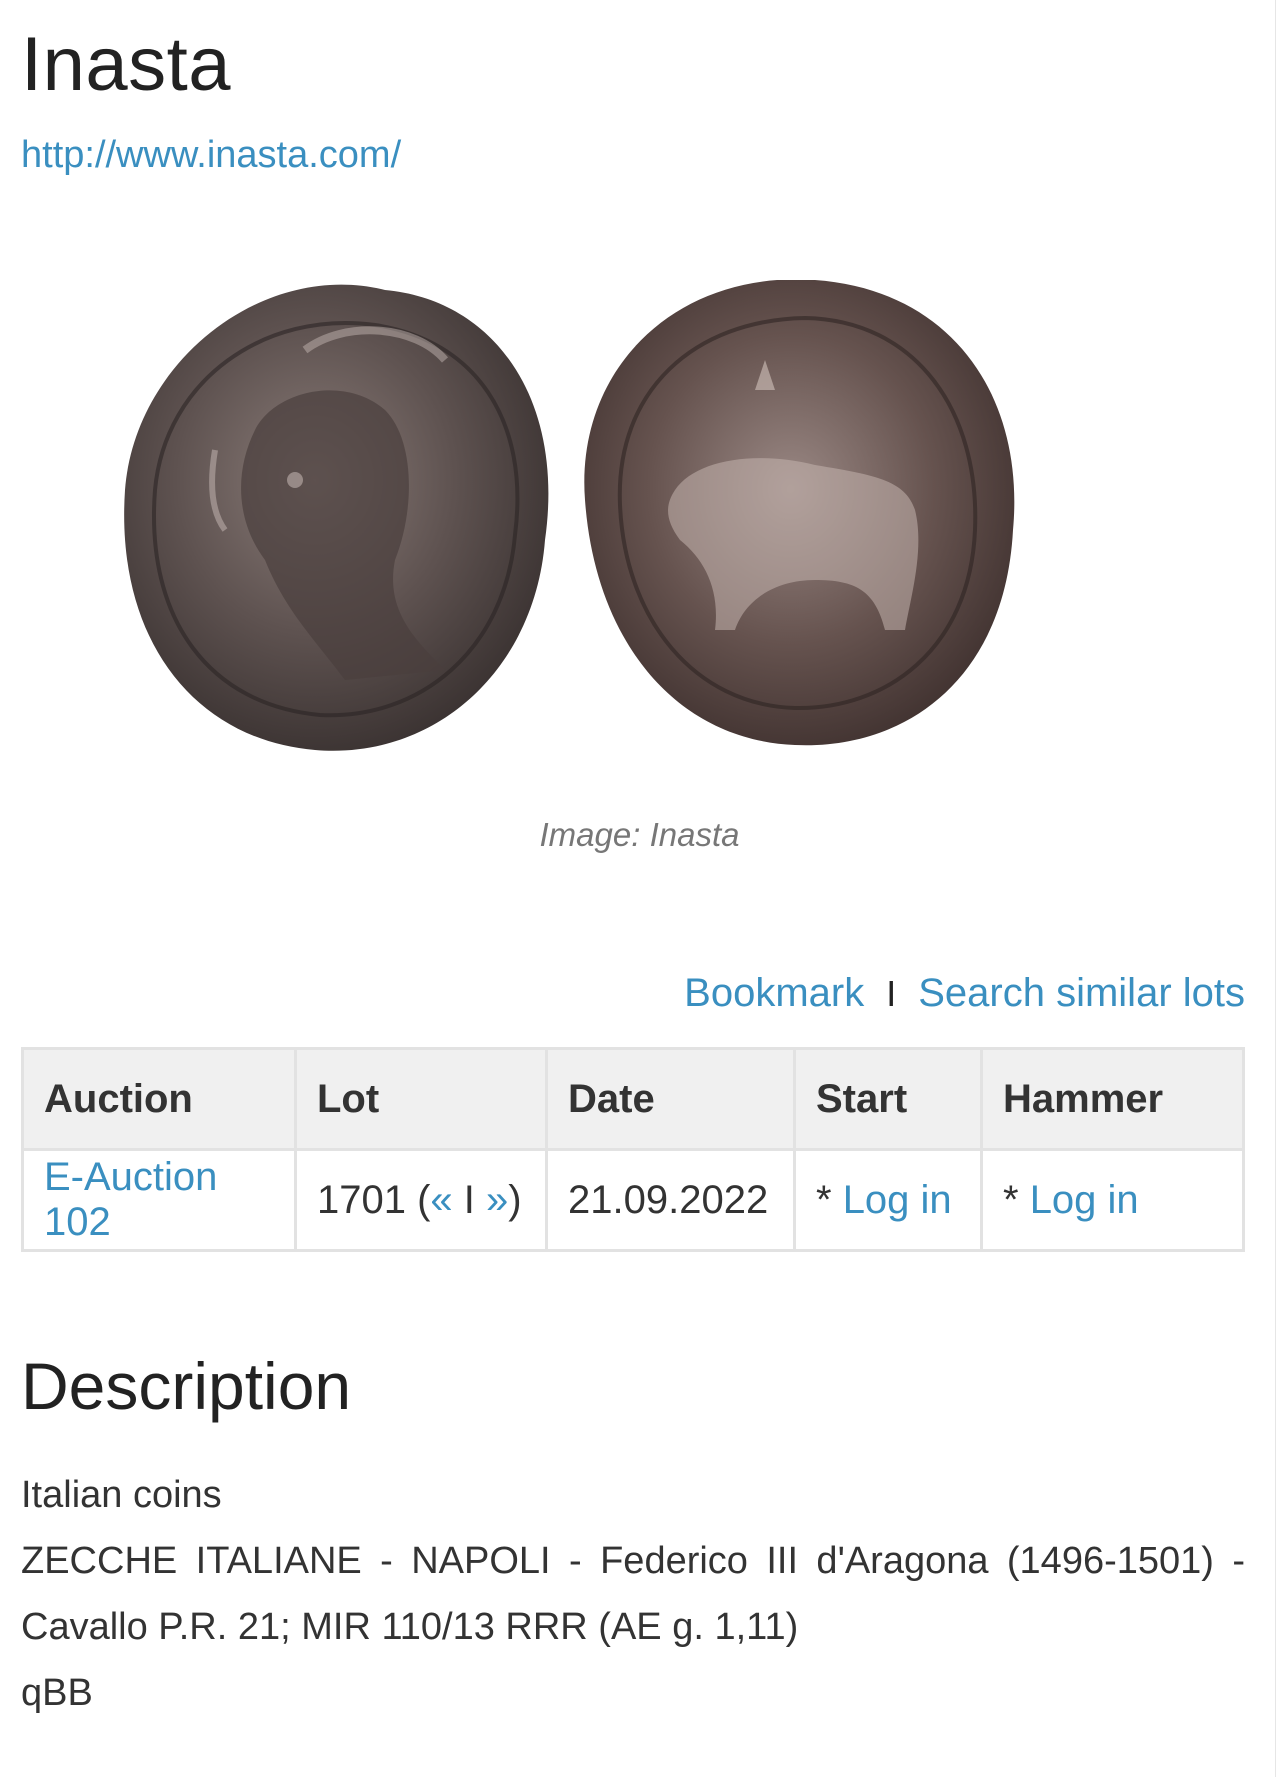 This screenshot has width=1279, height=1777. What do you see at coordinates (374, 1199) in the screenshot?
I see `lot-number: 1701 (` at bounding box center [374, 1199].